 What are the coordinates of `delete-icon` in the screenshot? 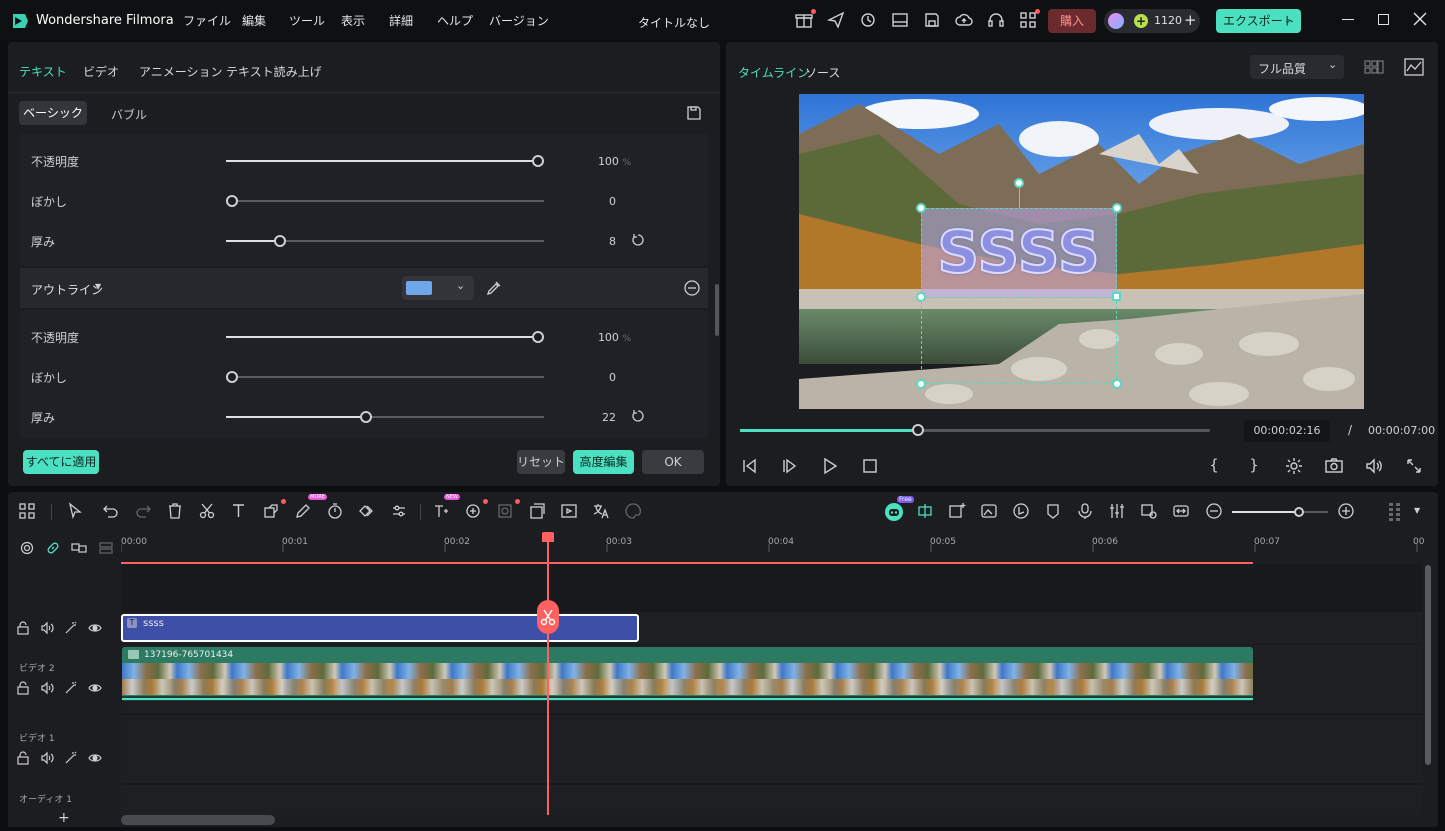 It's located at (176, 512).